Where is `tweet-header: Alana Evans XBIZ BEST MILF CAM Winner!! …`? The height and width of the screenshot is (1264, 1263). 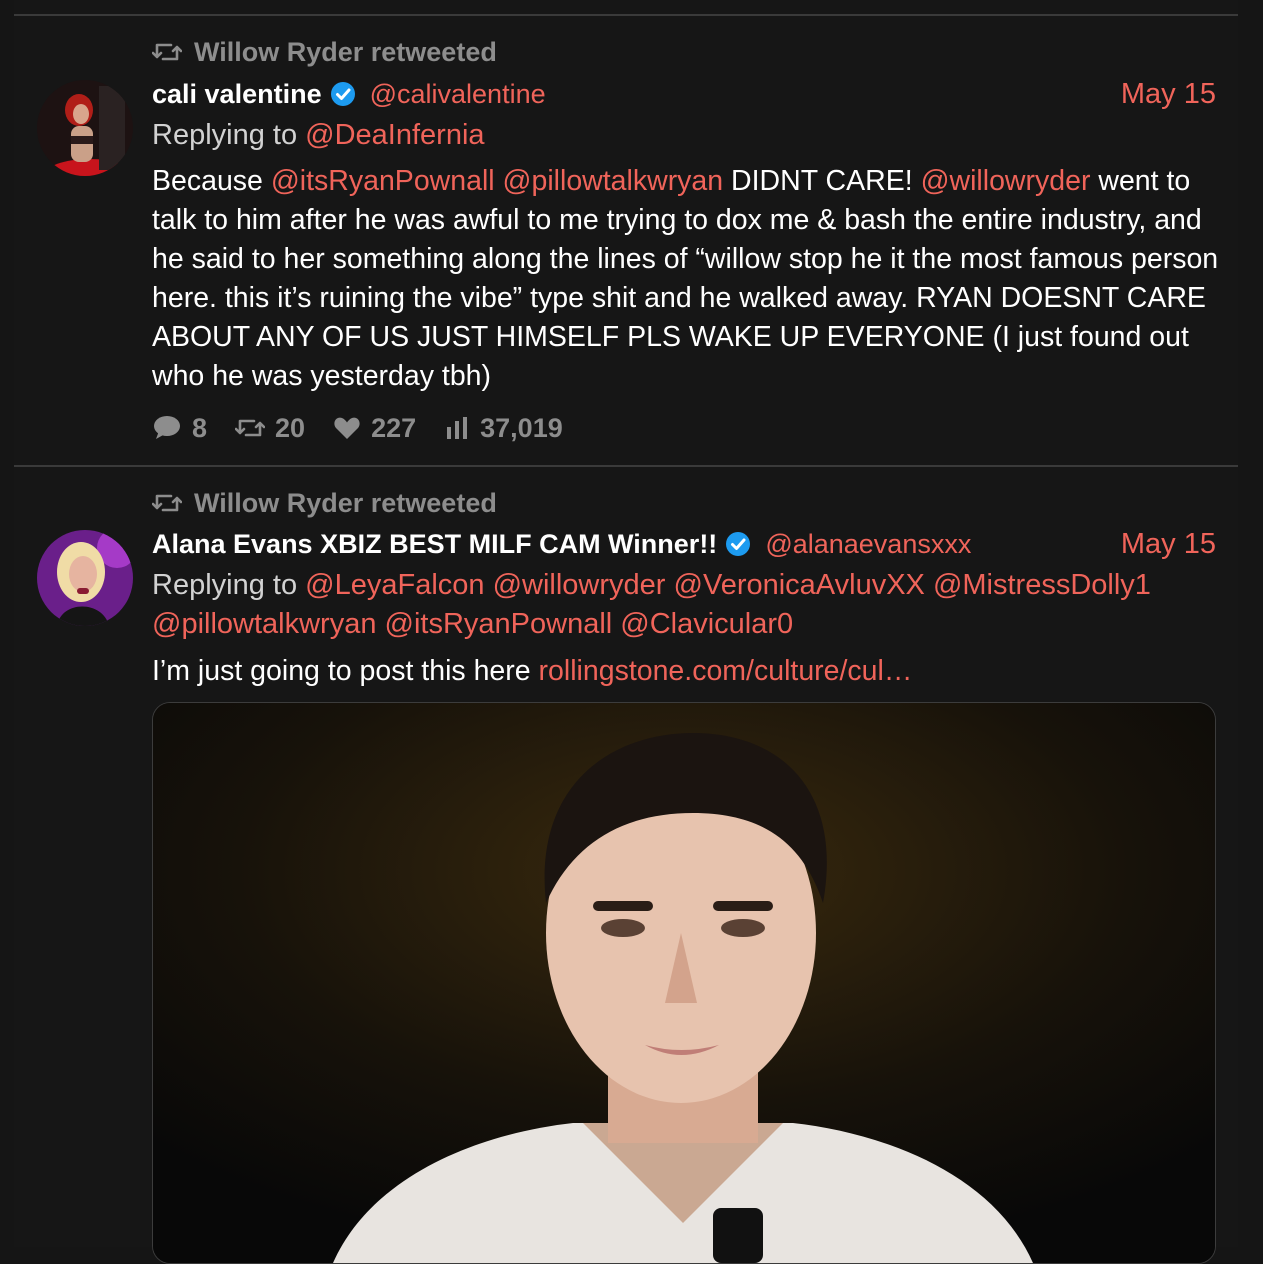 tweet-header: Alana Evans XBIZ BEST MILF CAM Winner!! … is located at coordinates (684, 544).